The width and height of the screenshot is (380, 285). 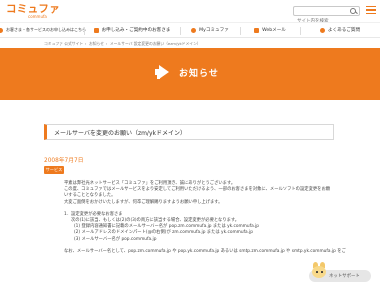 I want to click on nav-item-webmail: Webメール, so click(x=270, y=30).